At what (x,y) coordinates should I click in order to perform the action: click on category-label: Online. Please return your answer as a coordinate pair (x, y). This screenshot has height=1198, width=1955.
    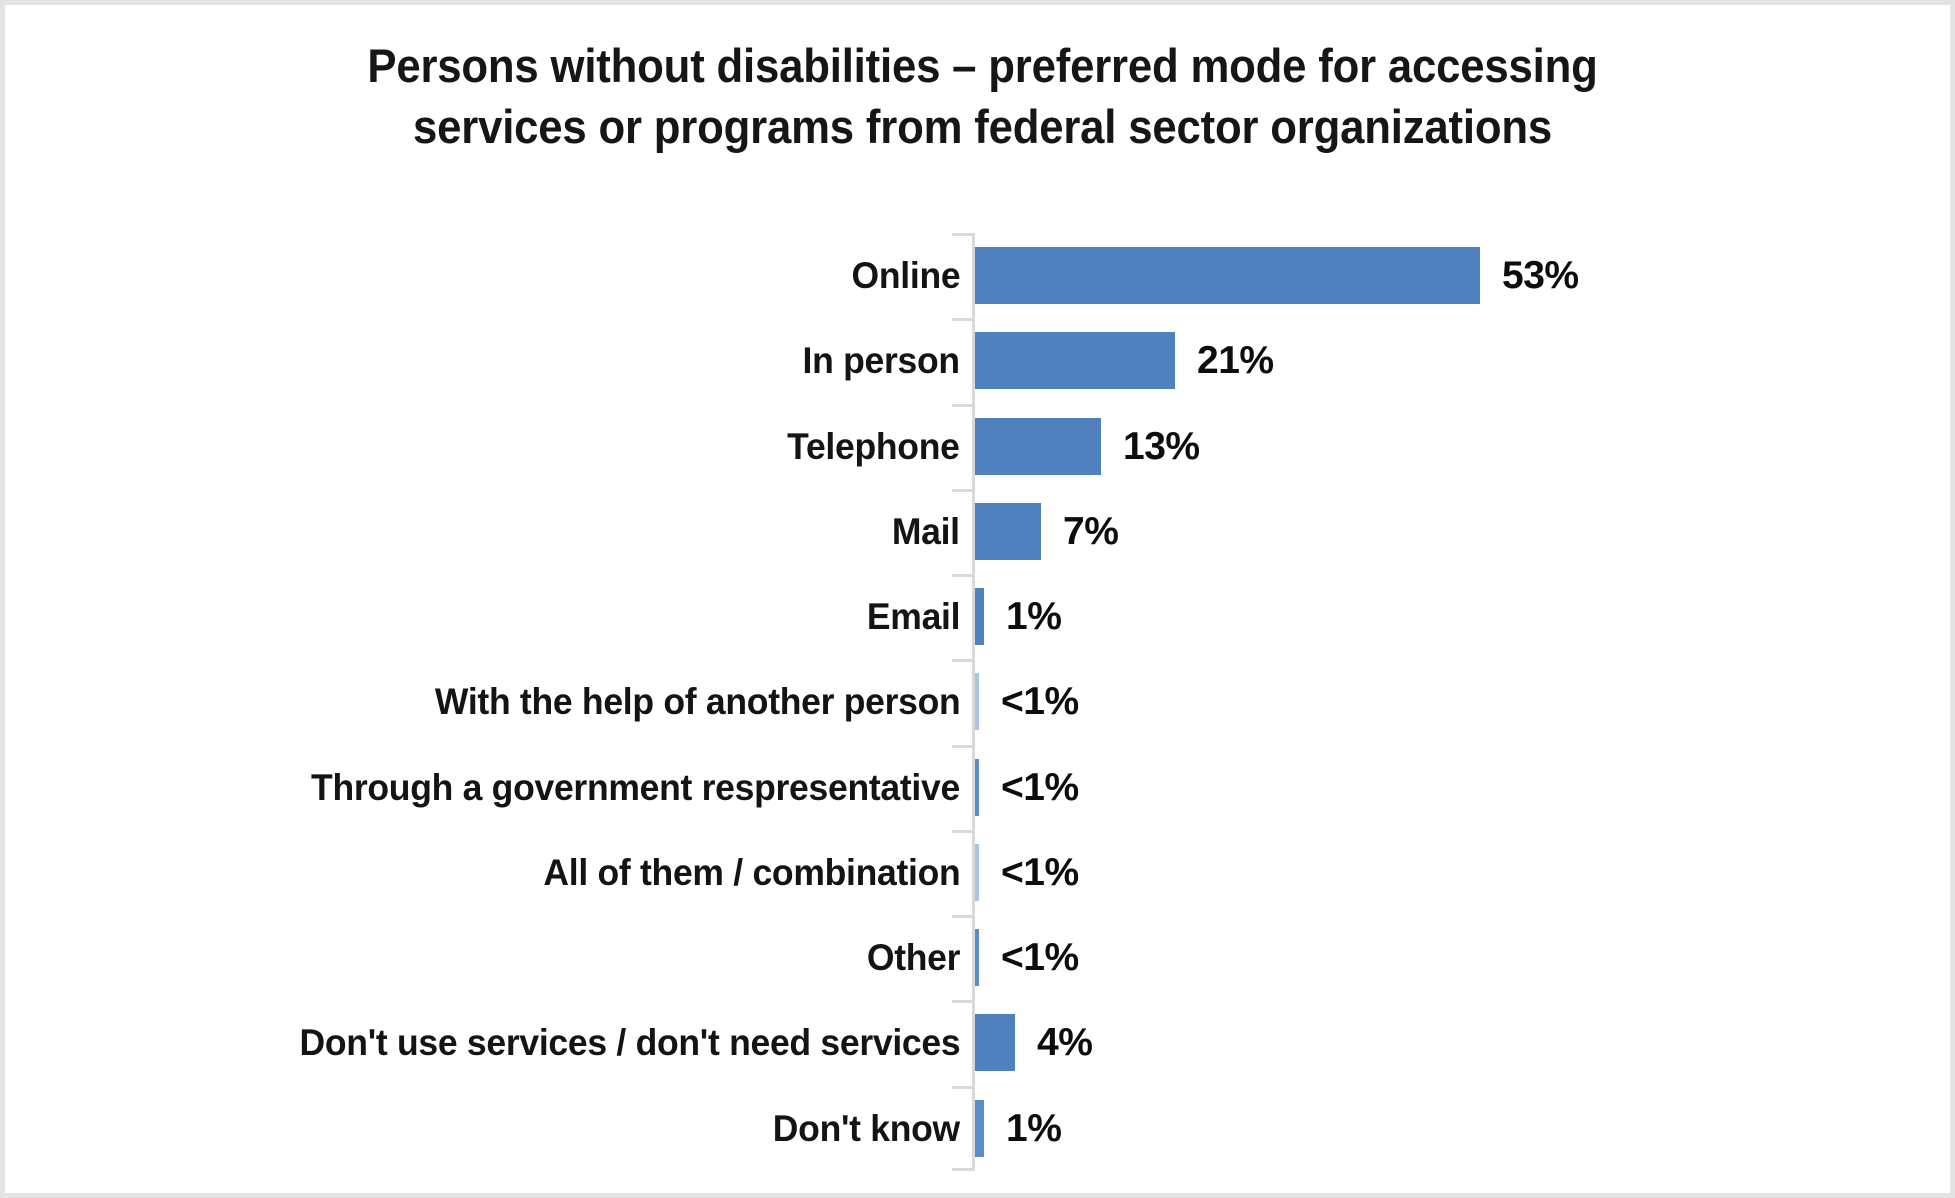
    Looking at the image, I should click on (905, 275).